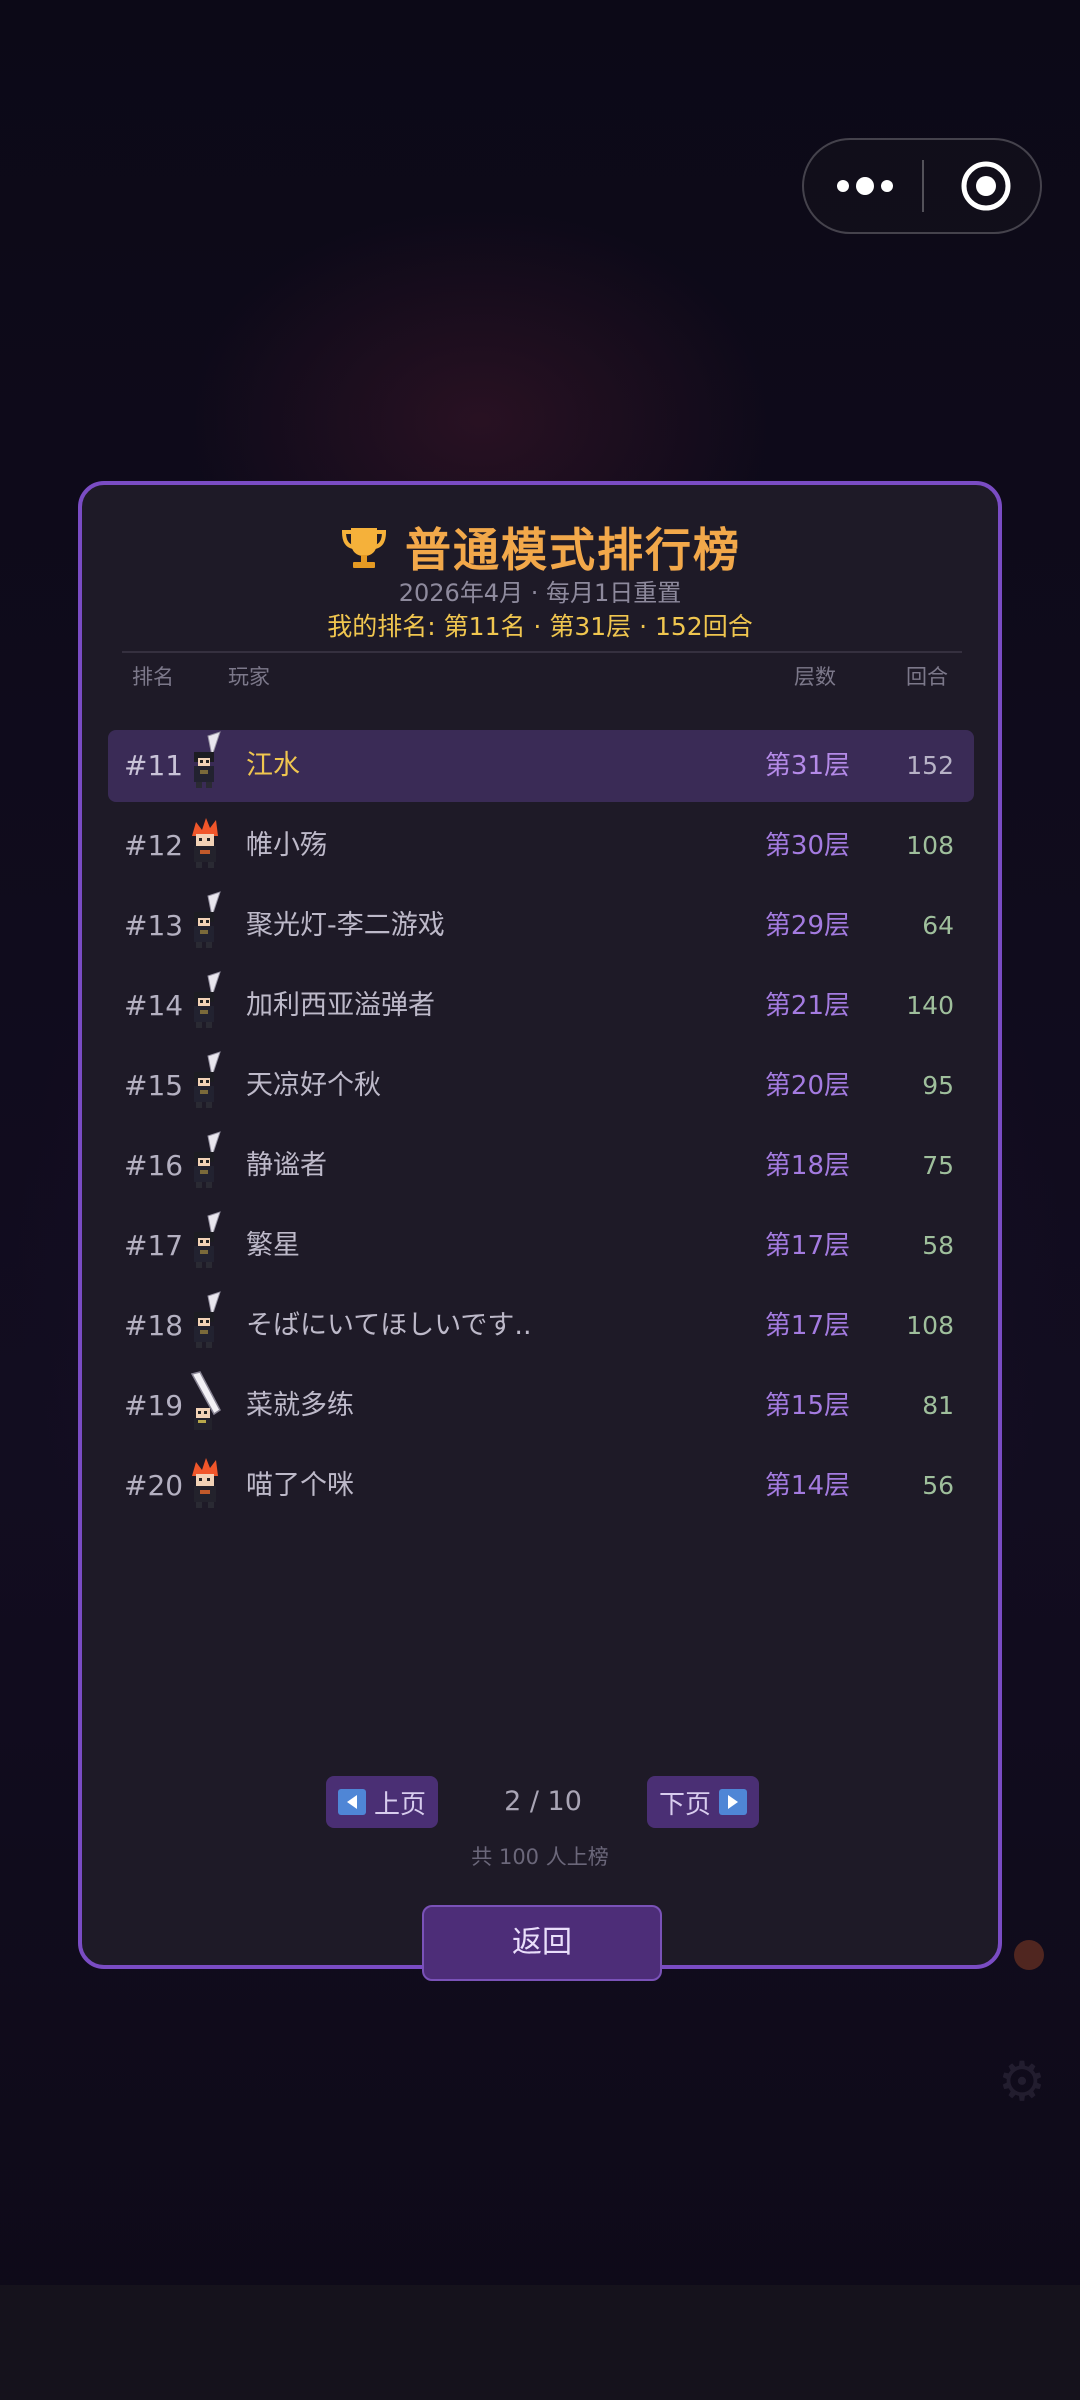  What do you see at coordinates (154, 765) in the screenshot?
I see `row-rank: #11` at bounding box center [154, 765].